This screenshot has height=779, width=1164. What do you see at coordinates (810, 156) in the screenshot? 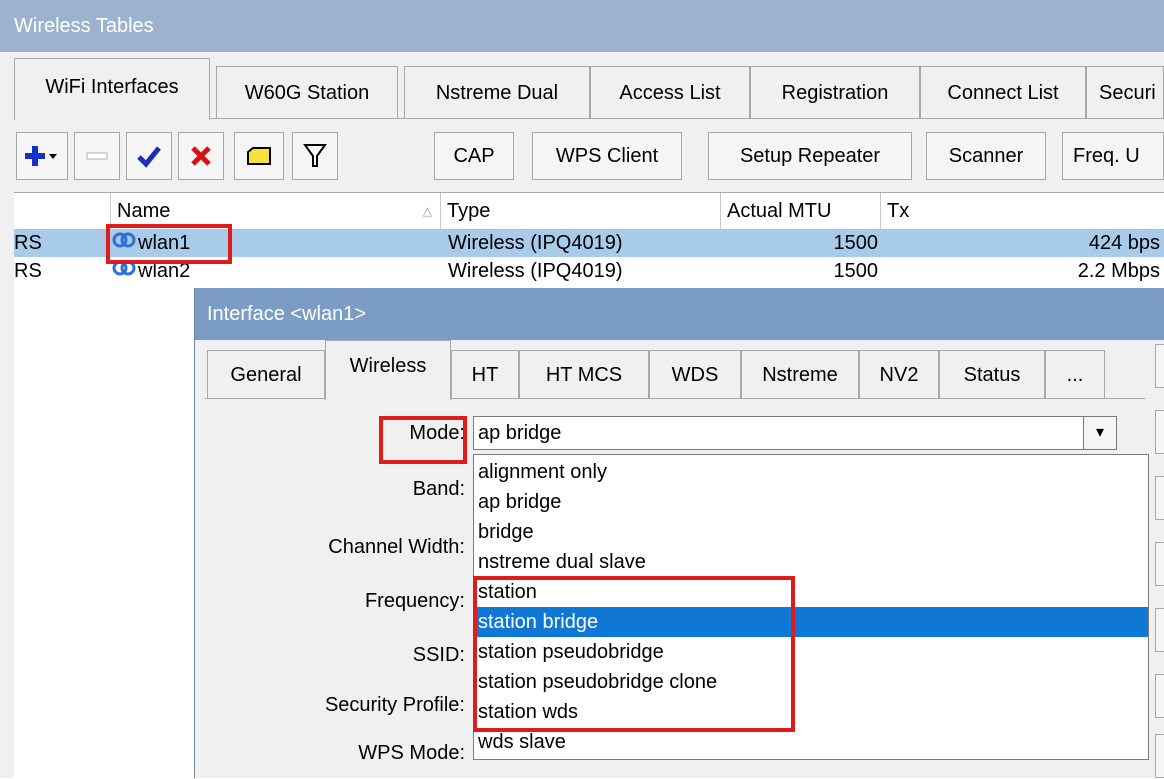
I see `setup-repeater-button: Setup Repeater` at bounding box center [810, 156].